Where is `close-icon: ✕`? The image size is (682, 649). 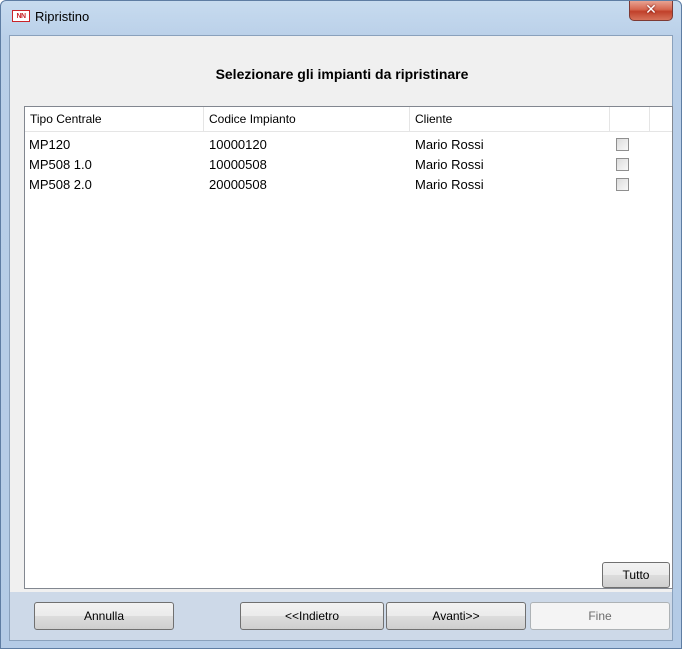 close-icon: ✕ is located at coordinates (651, 10).